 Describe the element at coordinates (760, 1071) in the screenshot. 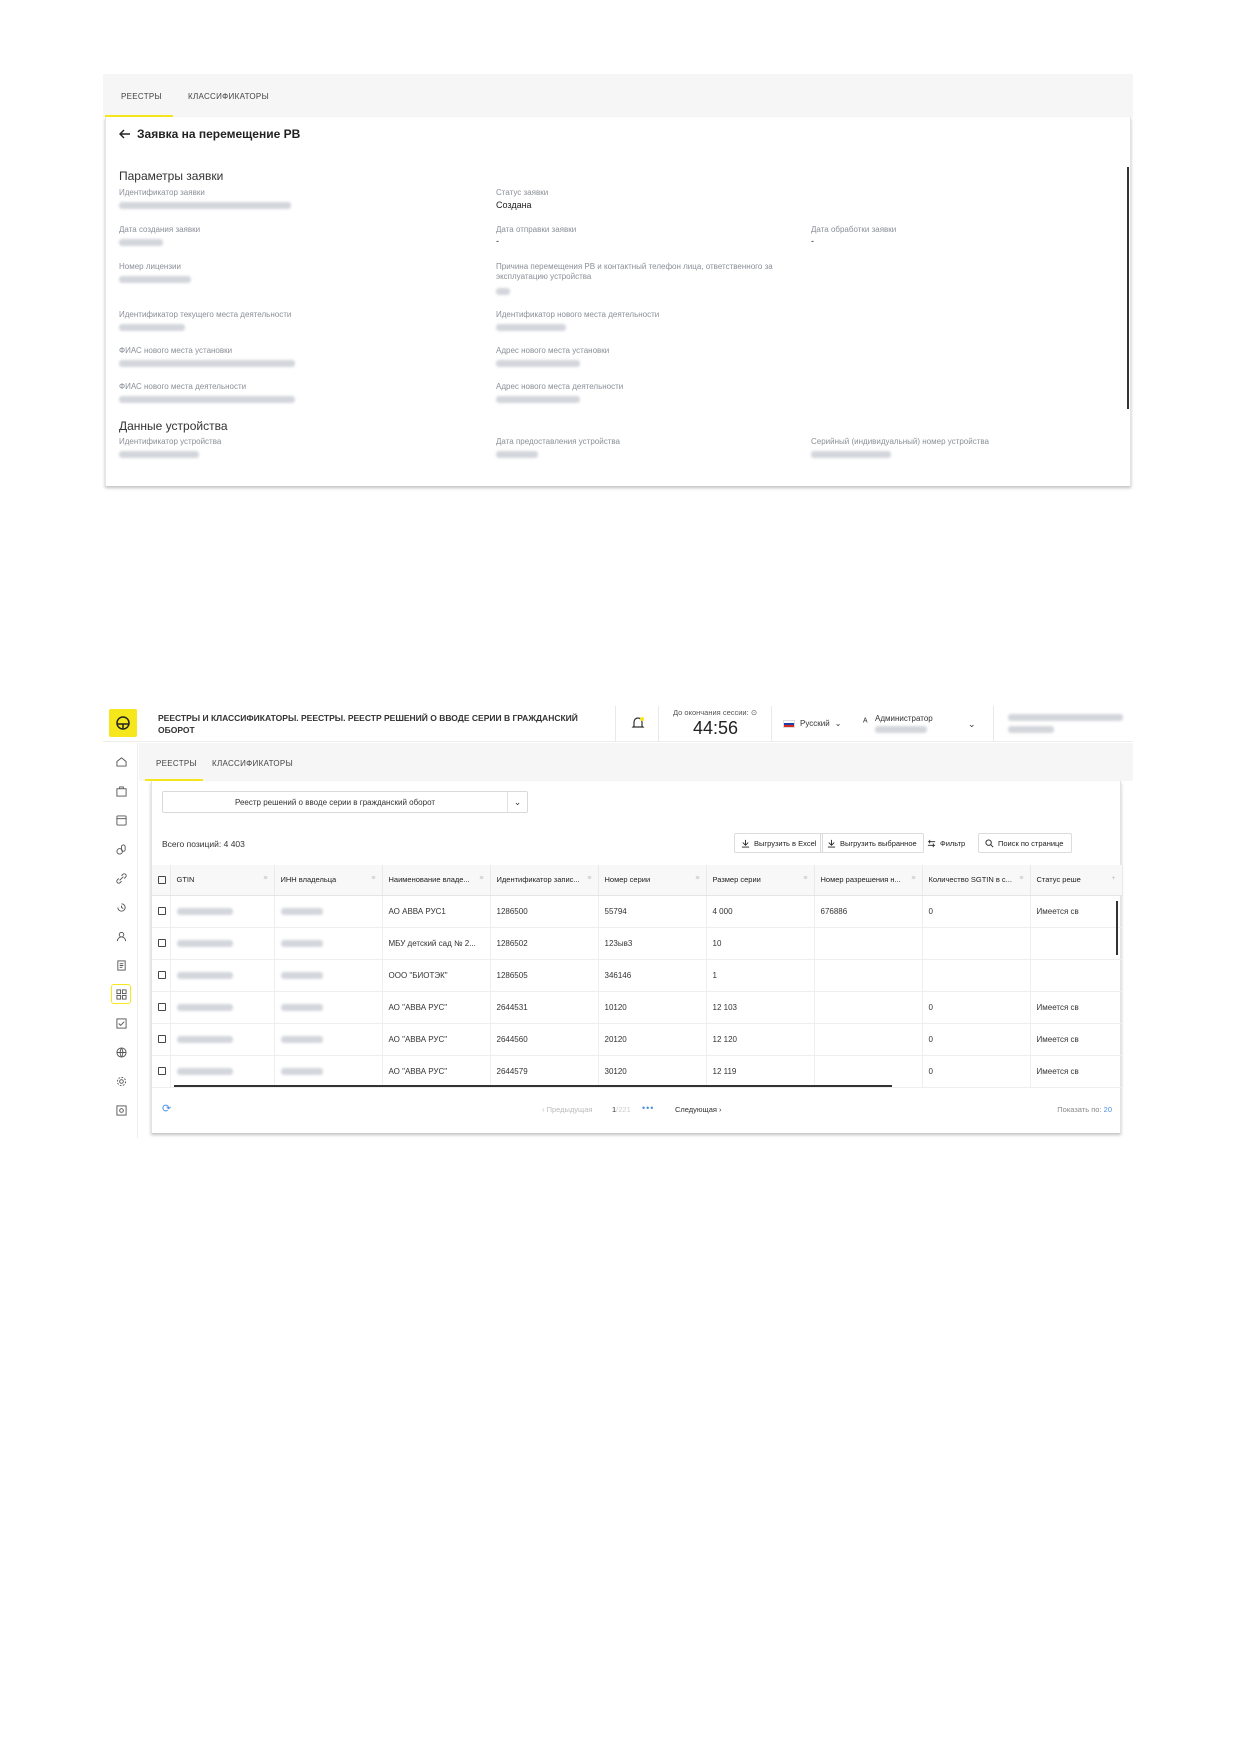

I see `size-cell: 12 119` at that location.